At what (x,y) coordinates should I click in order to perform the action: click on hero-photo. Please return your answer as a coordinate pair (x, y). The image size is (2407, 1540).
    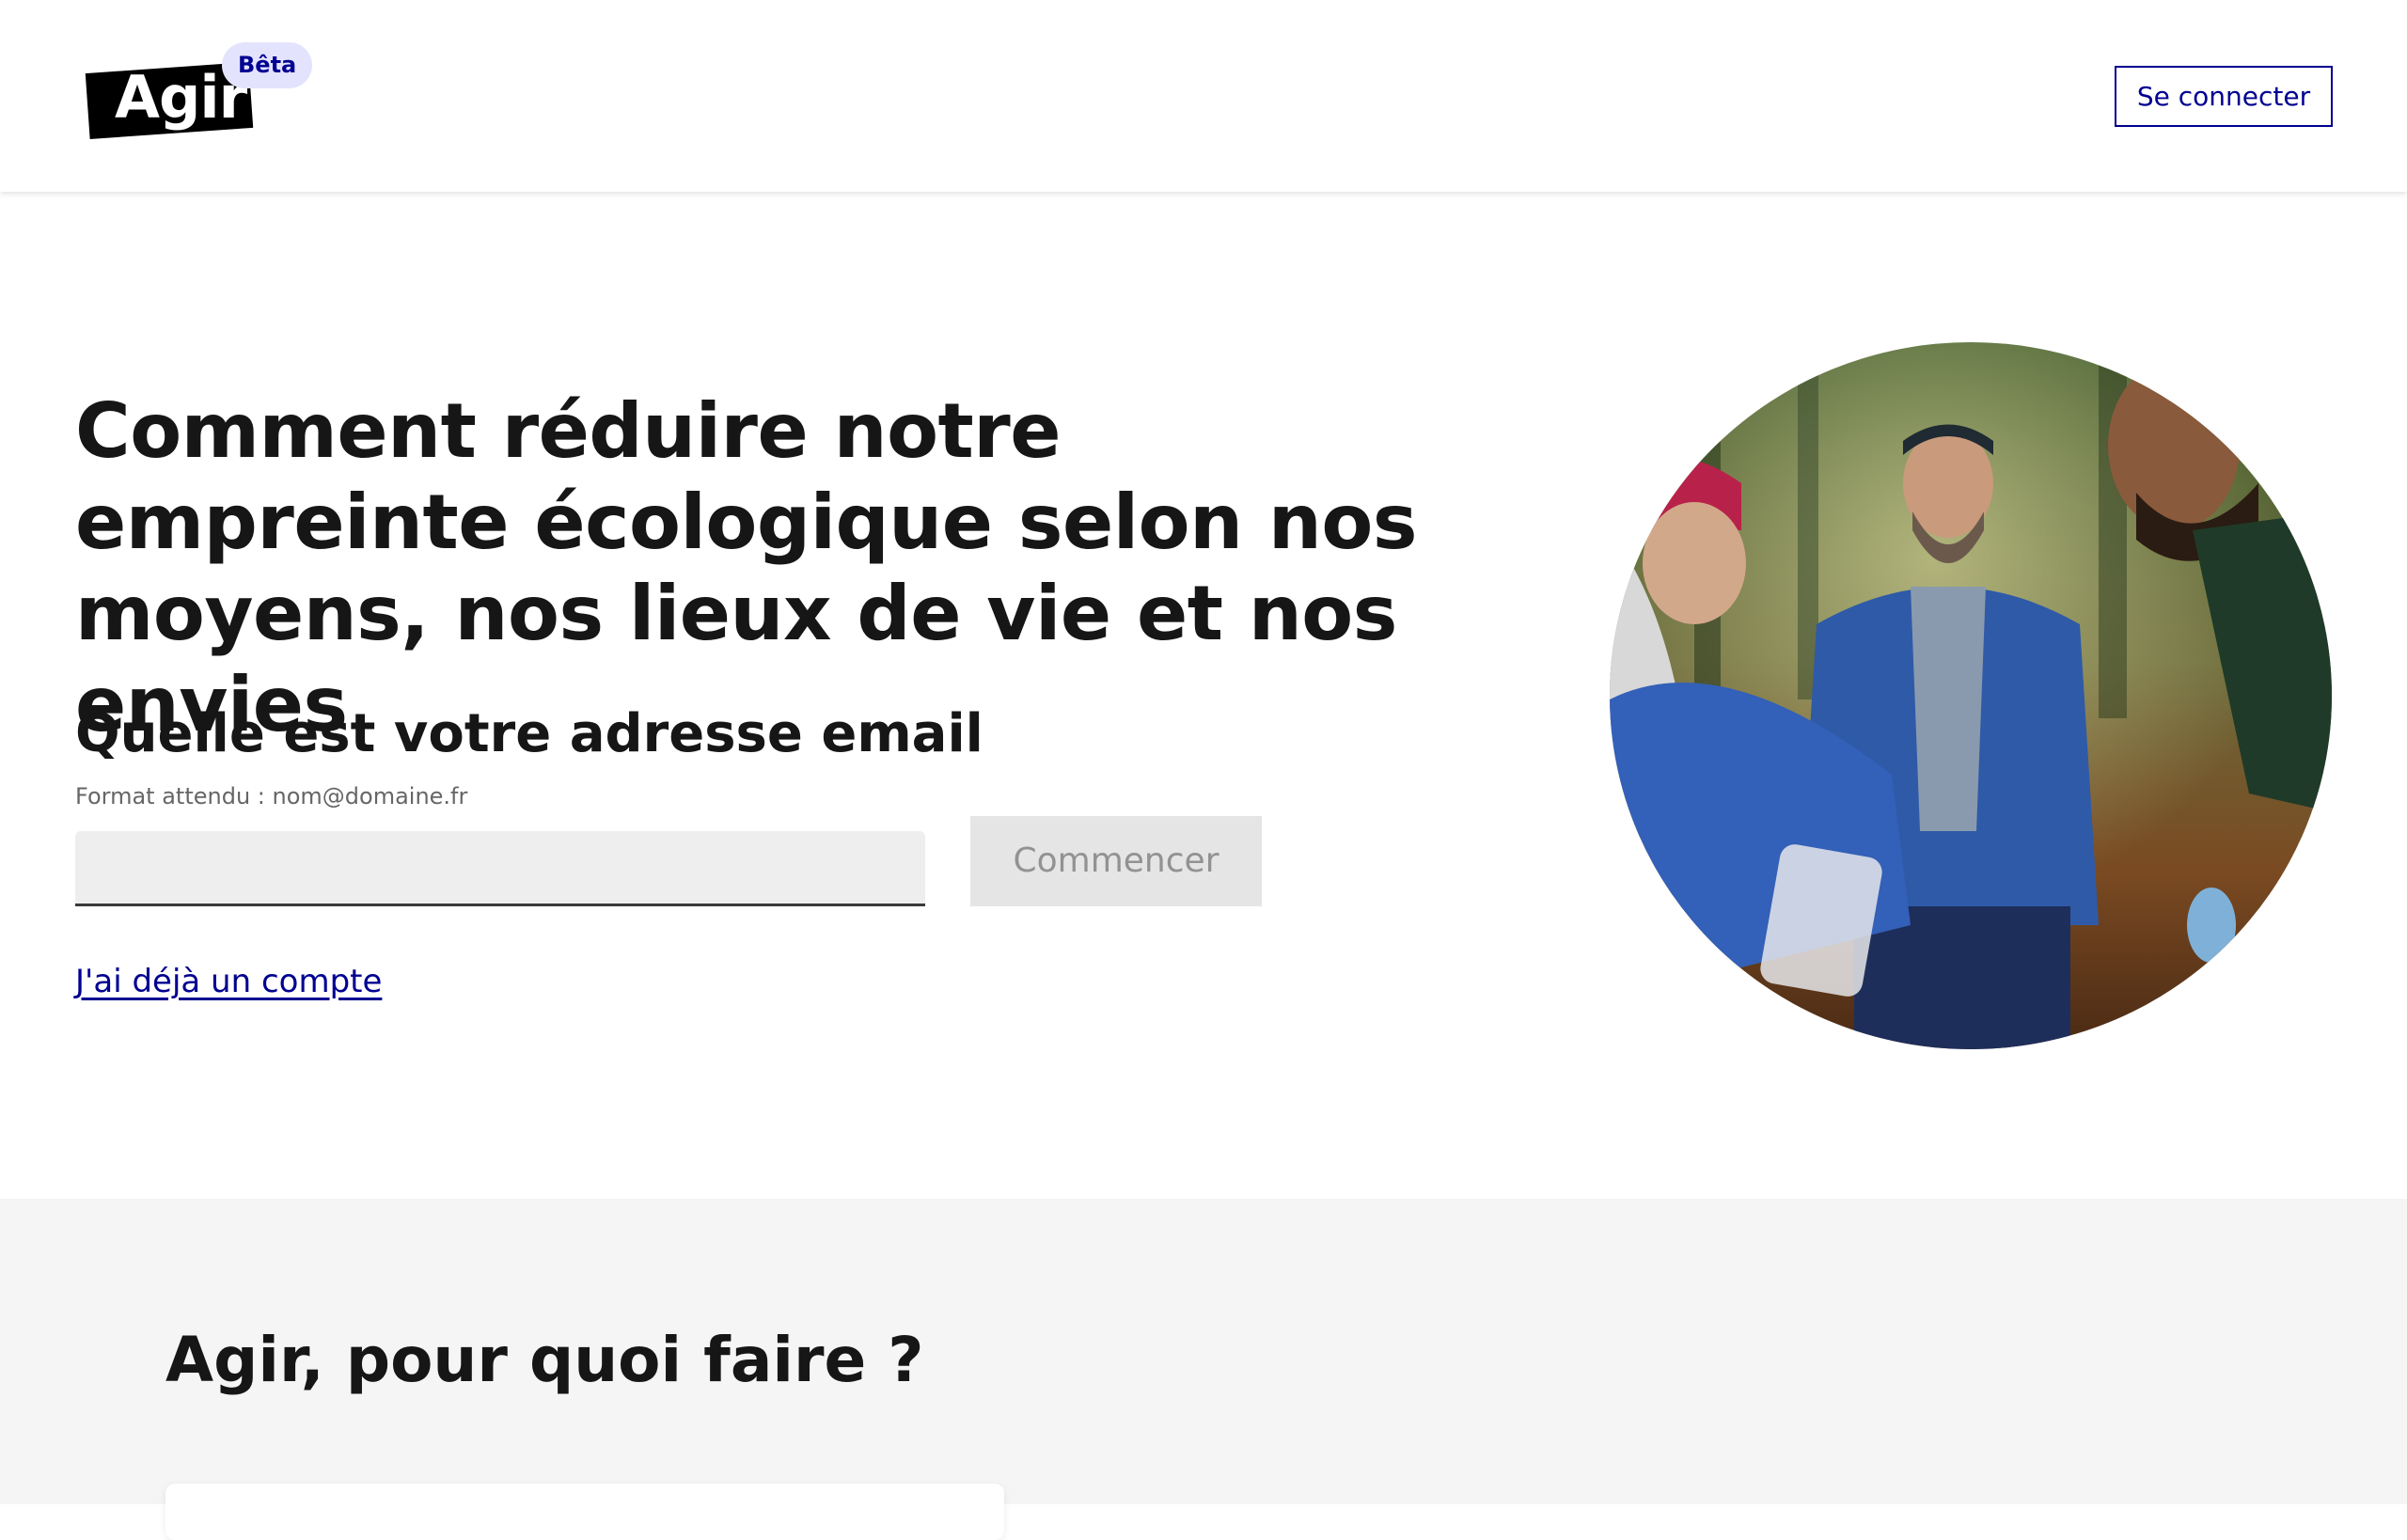
    Looking at the image, I should click on (1971, 696).